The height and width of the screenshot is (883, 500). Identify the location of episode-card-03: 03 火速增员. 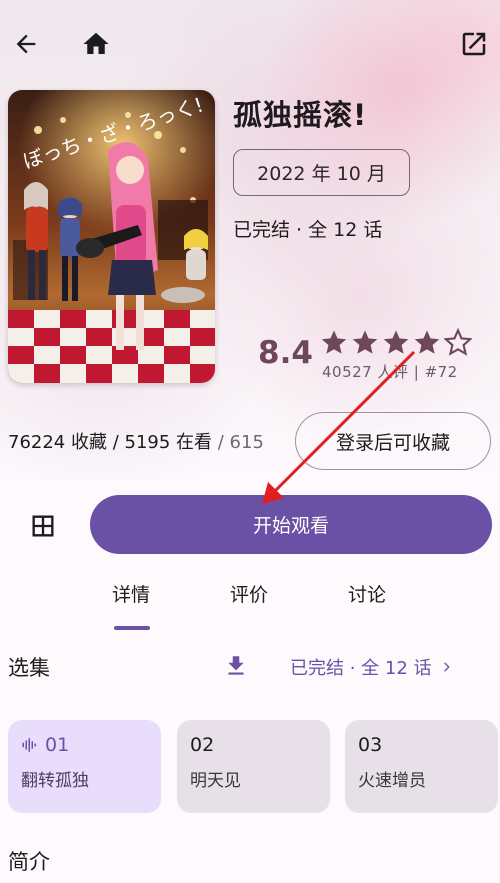
(421, 766).